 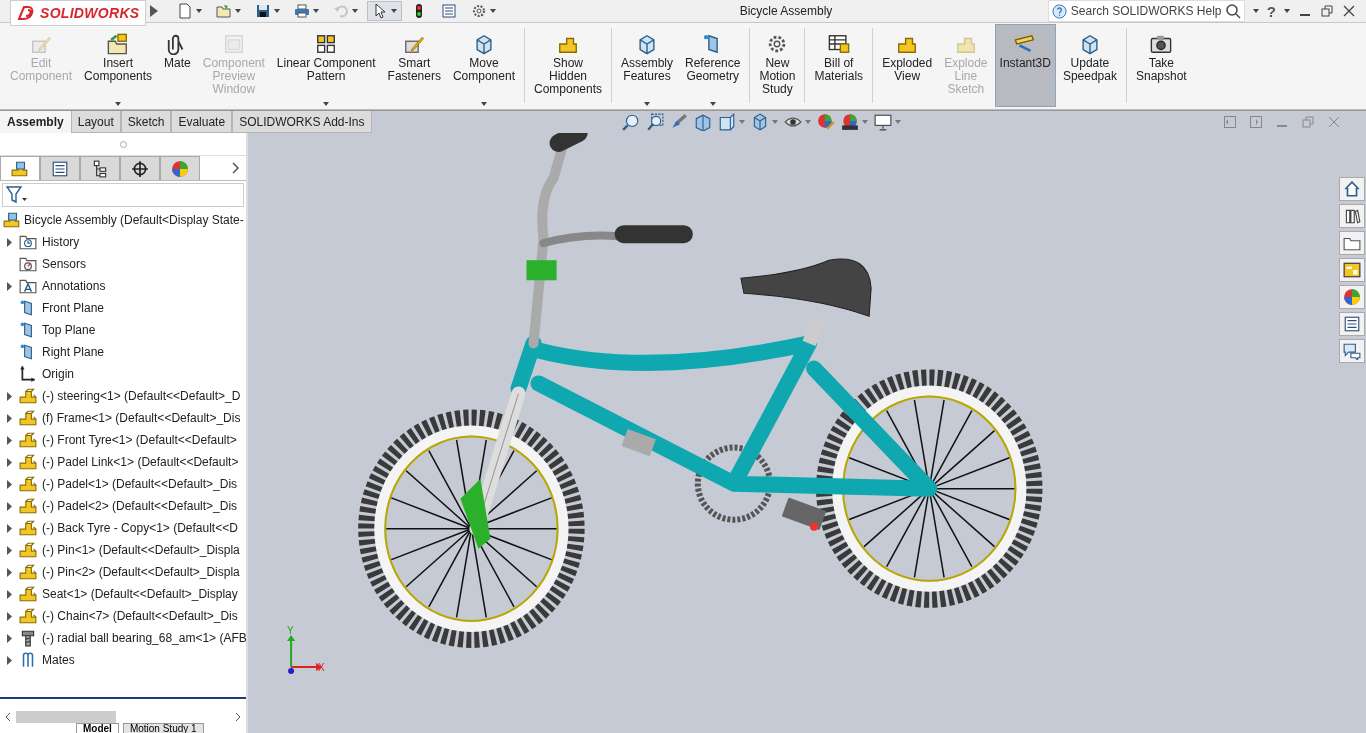 What do you see at coordinates (1059, 11) in the screenshot?
I see `help-icon` at bounding box center [1059, 11].